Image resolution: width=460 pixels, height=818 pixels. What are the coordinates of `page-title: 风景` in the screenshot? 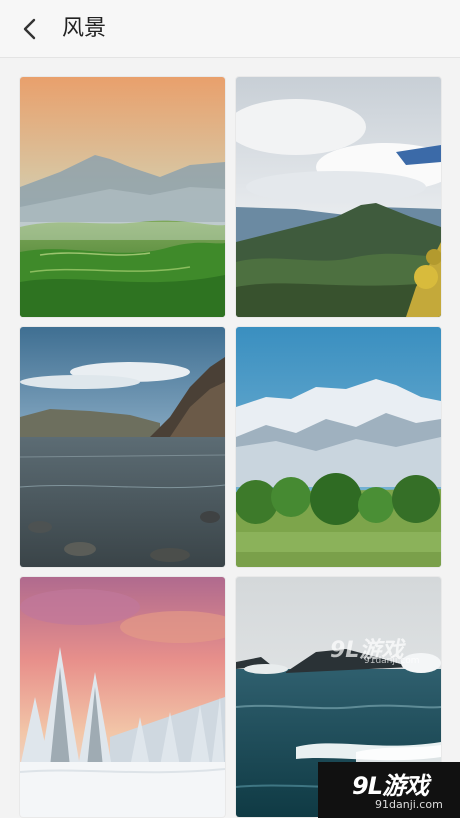 It's located at (84, 28).